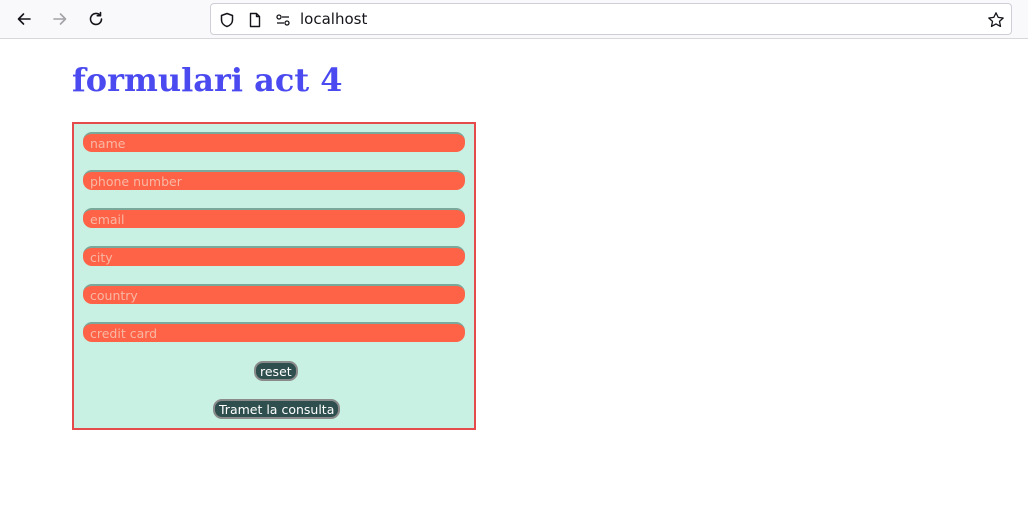 This screenshot has height=507, width=1028. Describe the element at coordinates (274, 256) in the screenshot. I see `city-input` at that location.